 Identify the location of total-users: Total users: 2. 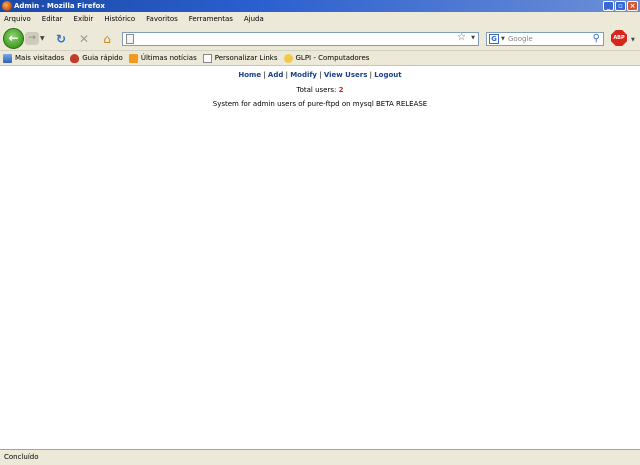
(320, 90).